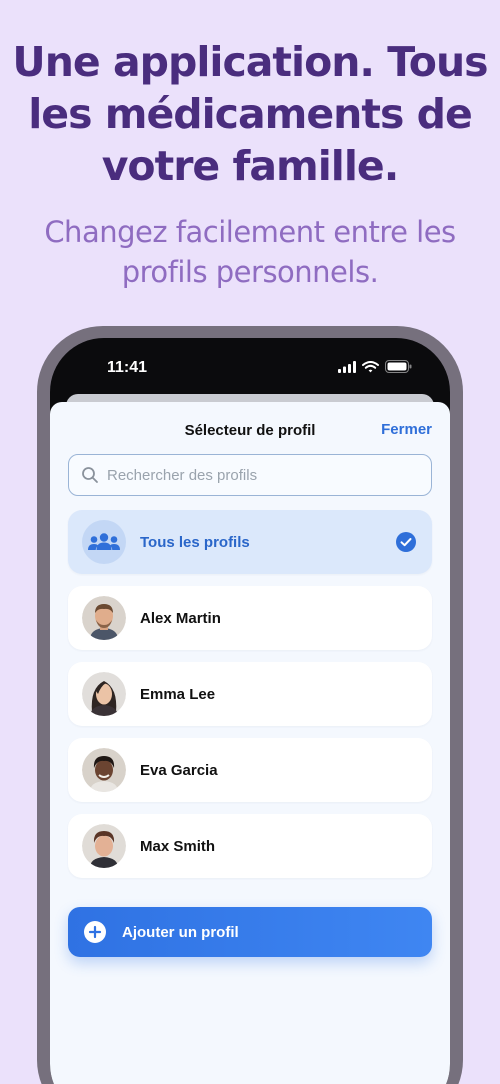  What do you see at coordinates (257, 475) in the screenshot?
I see `search-input` at bounding box center [257, 475].